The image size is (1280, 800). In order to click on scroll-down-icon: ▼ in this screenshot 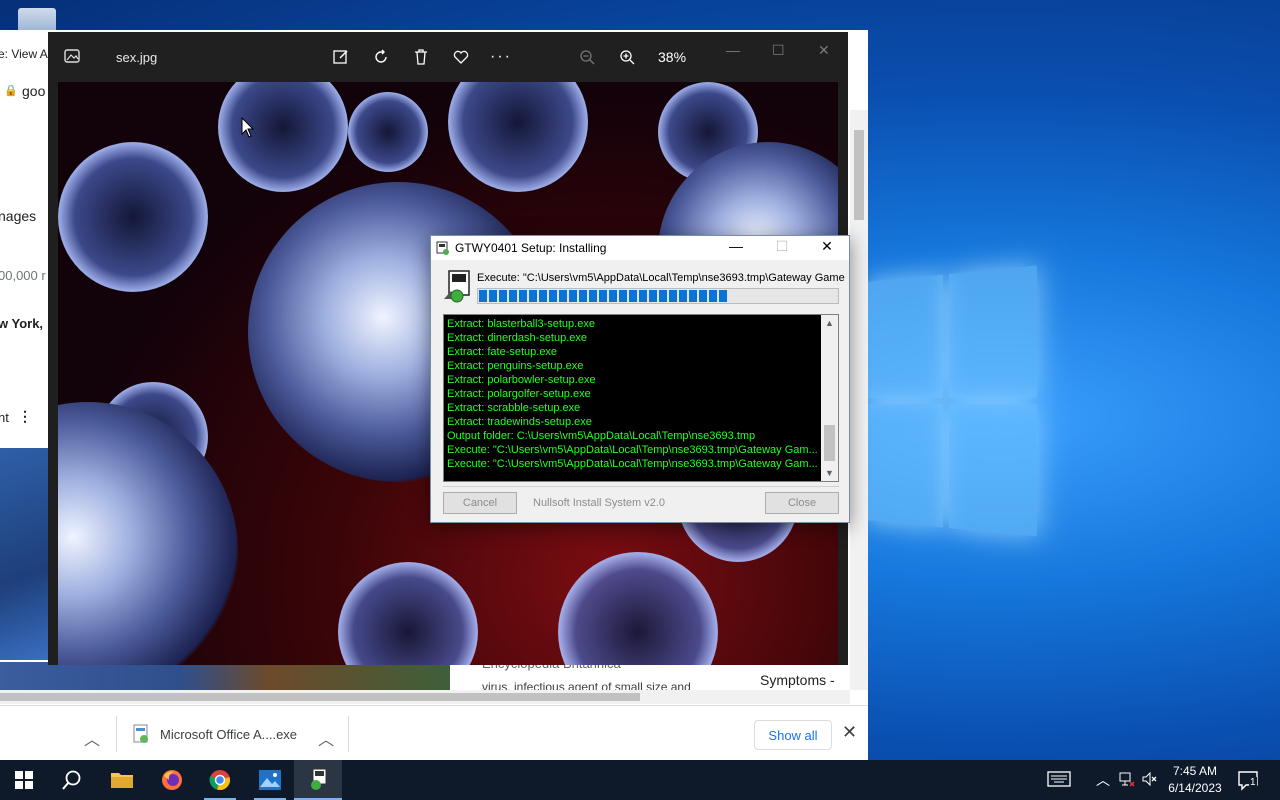, I will do `click(829, 473)`.